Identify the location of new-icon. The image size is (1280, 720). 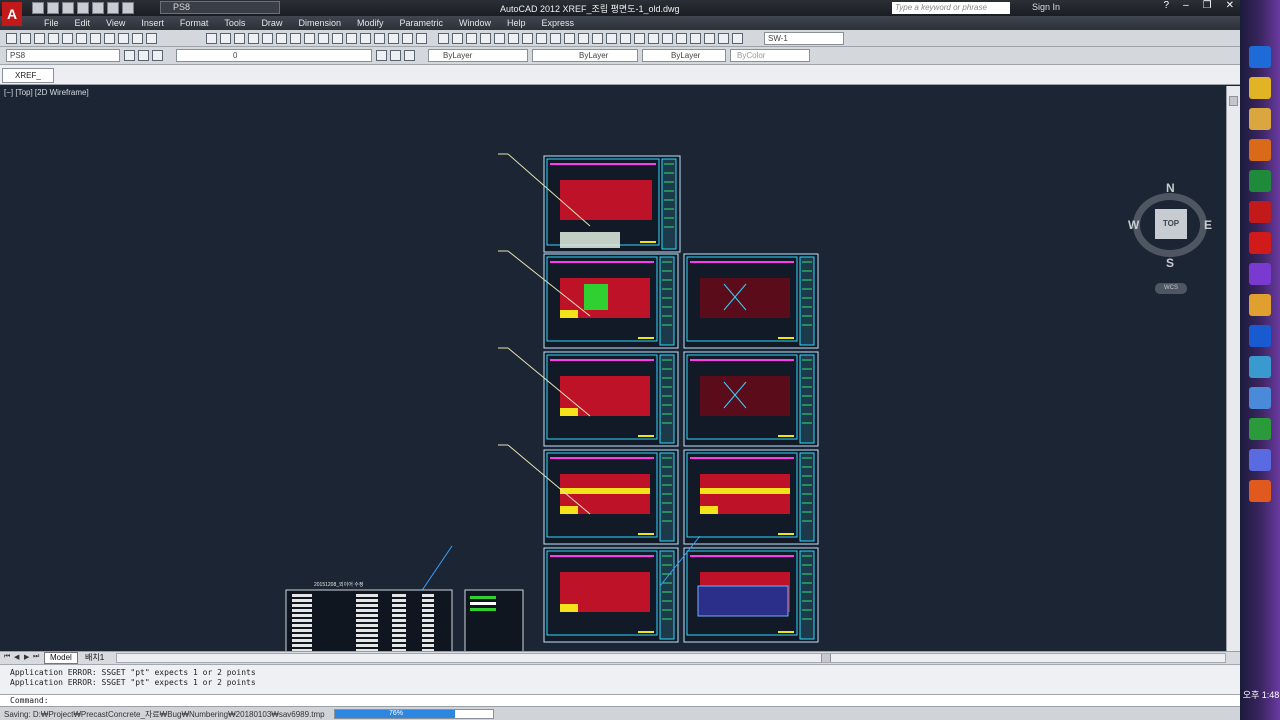
(38, 8).